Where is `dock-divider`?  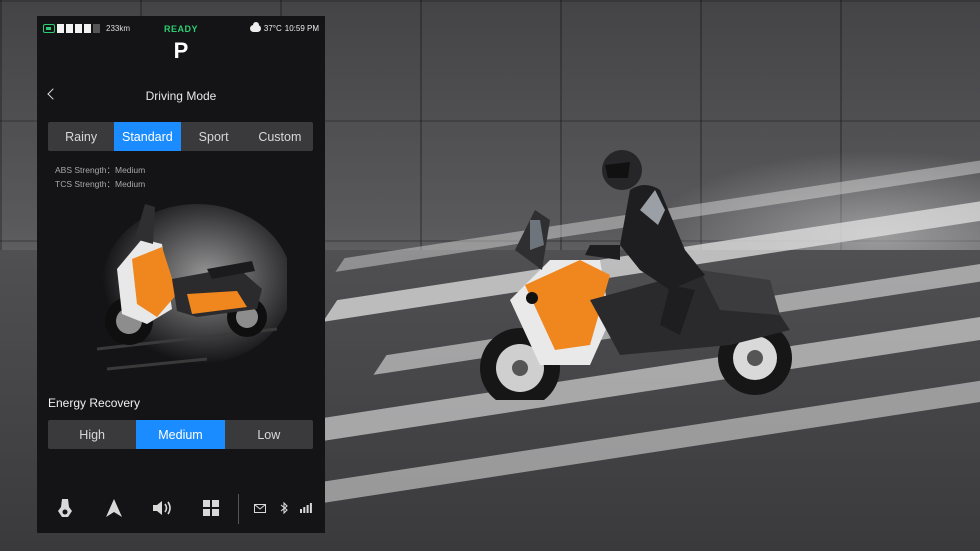
dock-divider is located at coordinates (238, 509).